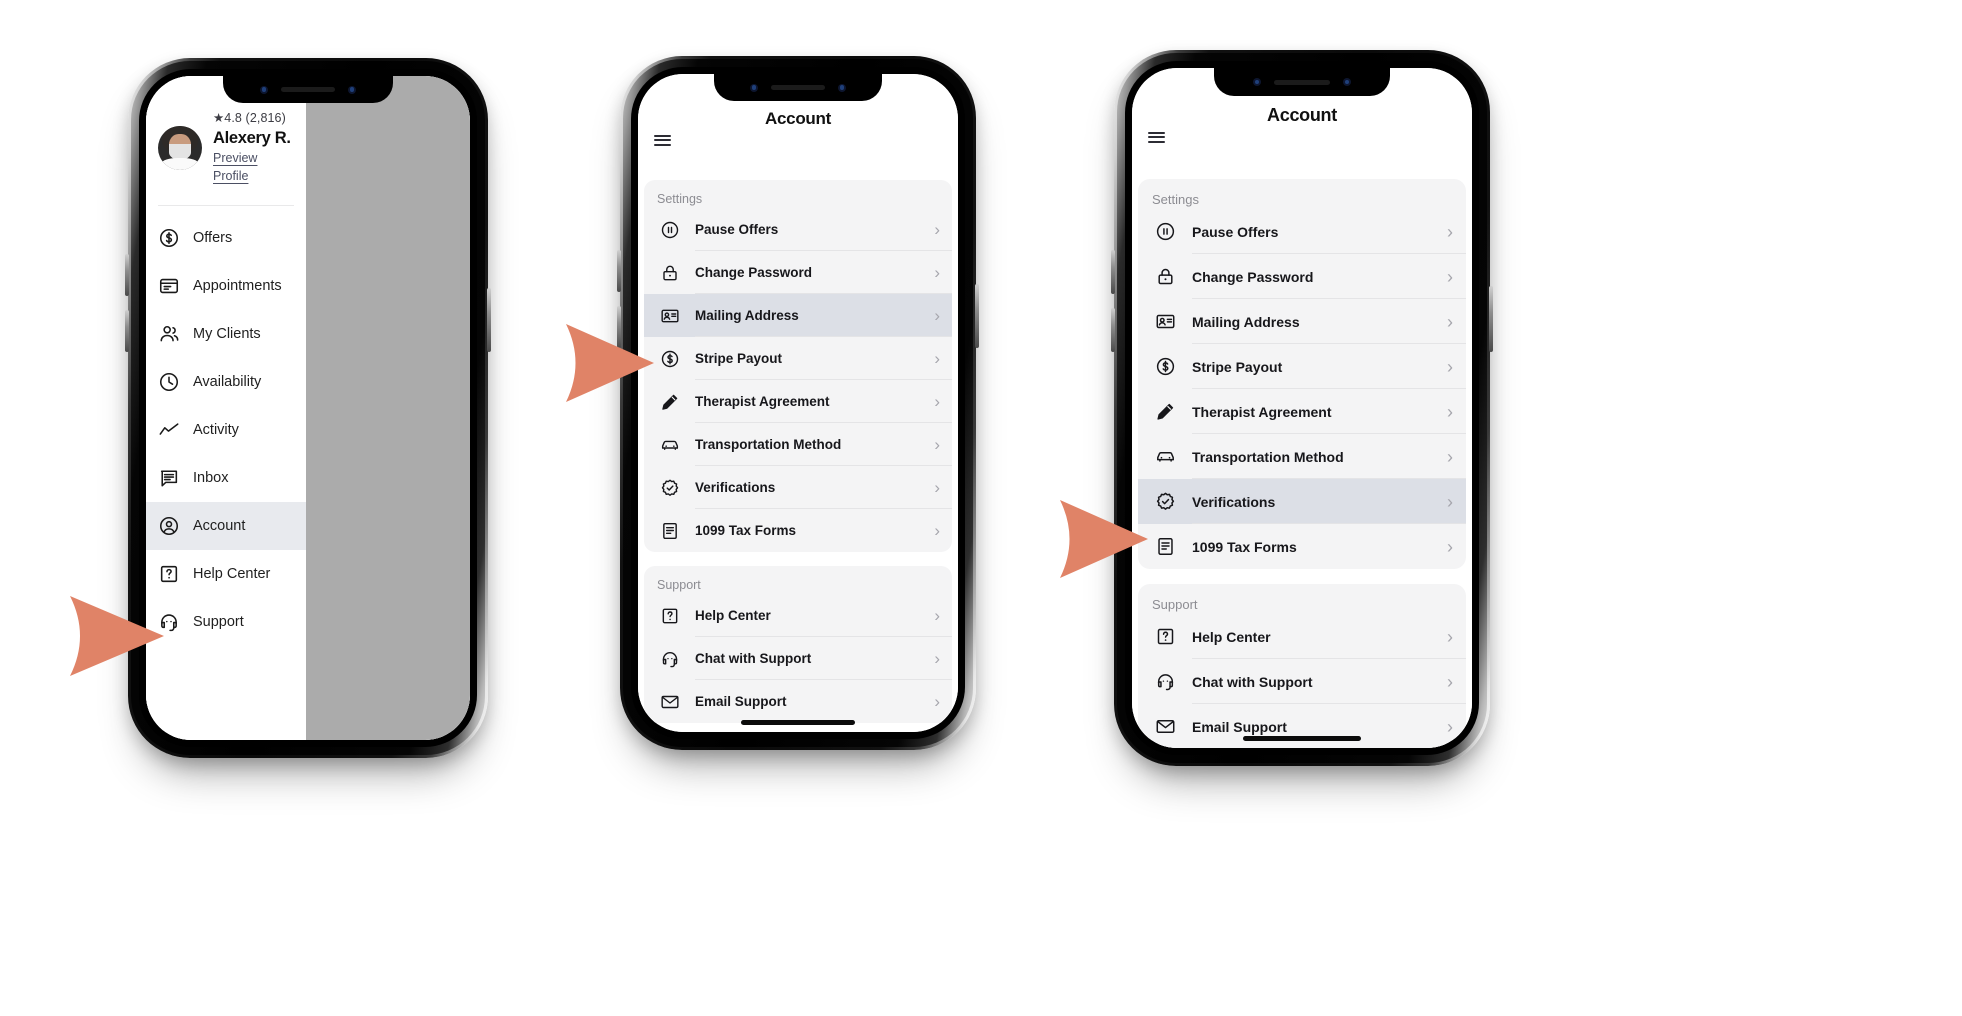 The height and width of the screenshot is (1016, 1962). I want to click on list-item-label: Email Support, so click(1239, 726).